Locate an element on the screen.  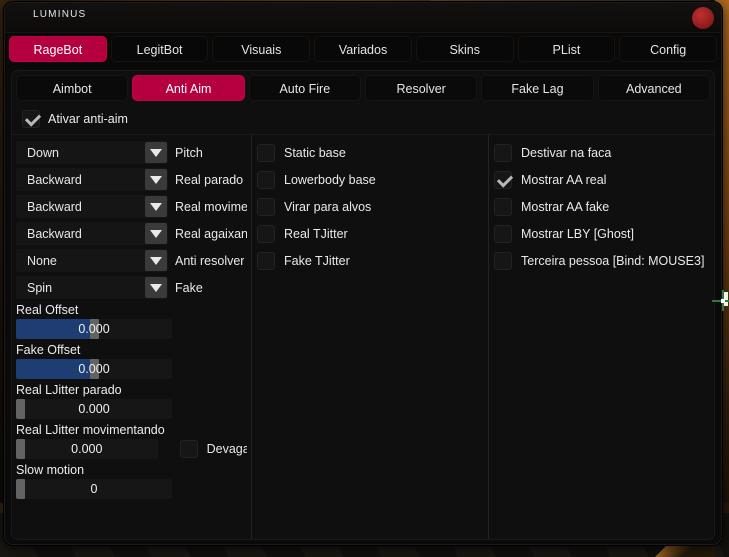
slider-row: 0.000 is located at coordinates (131, 369).